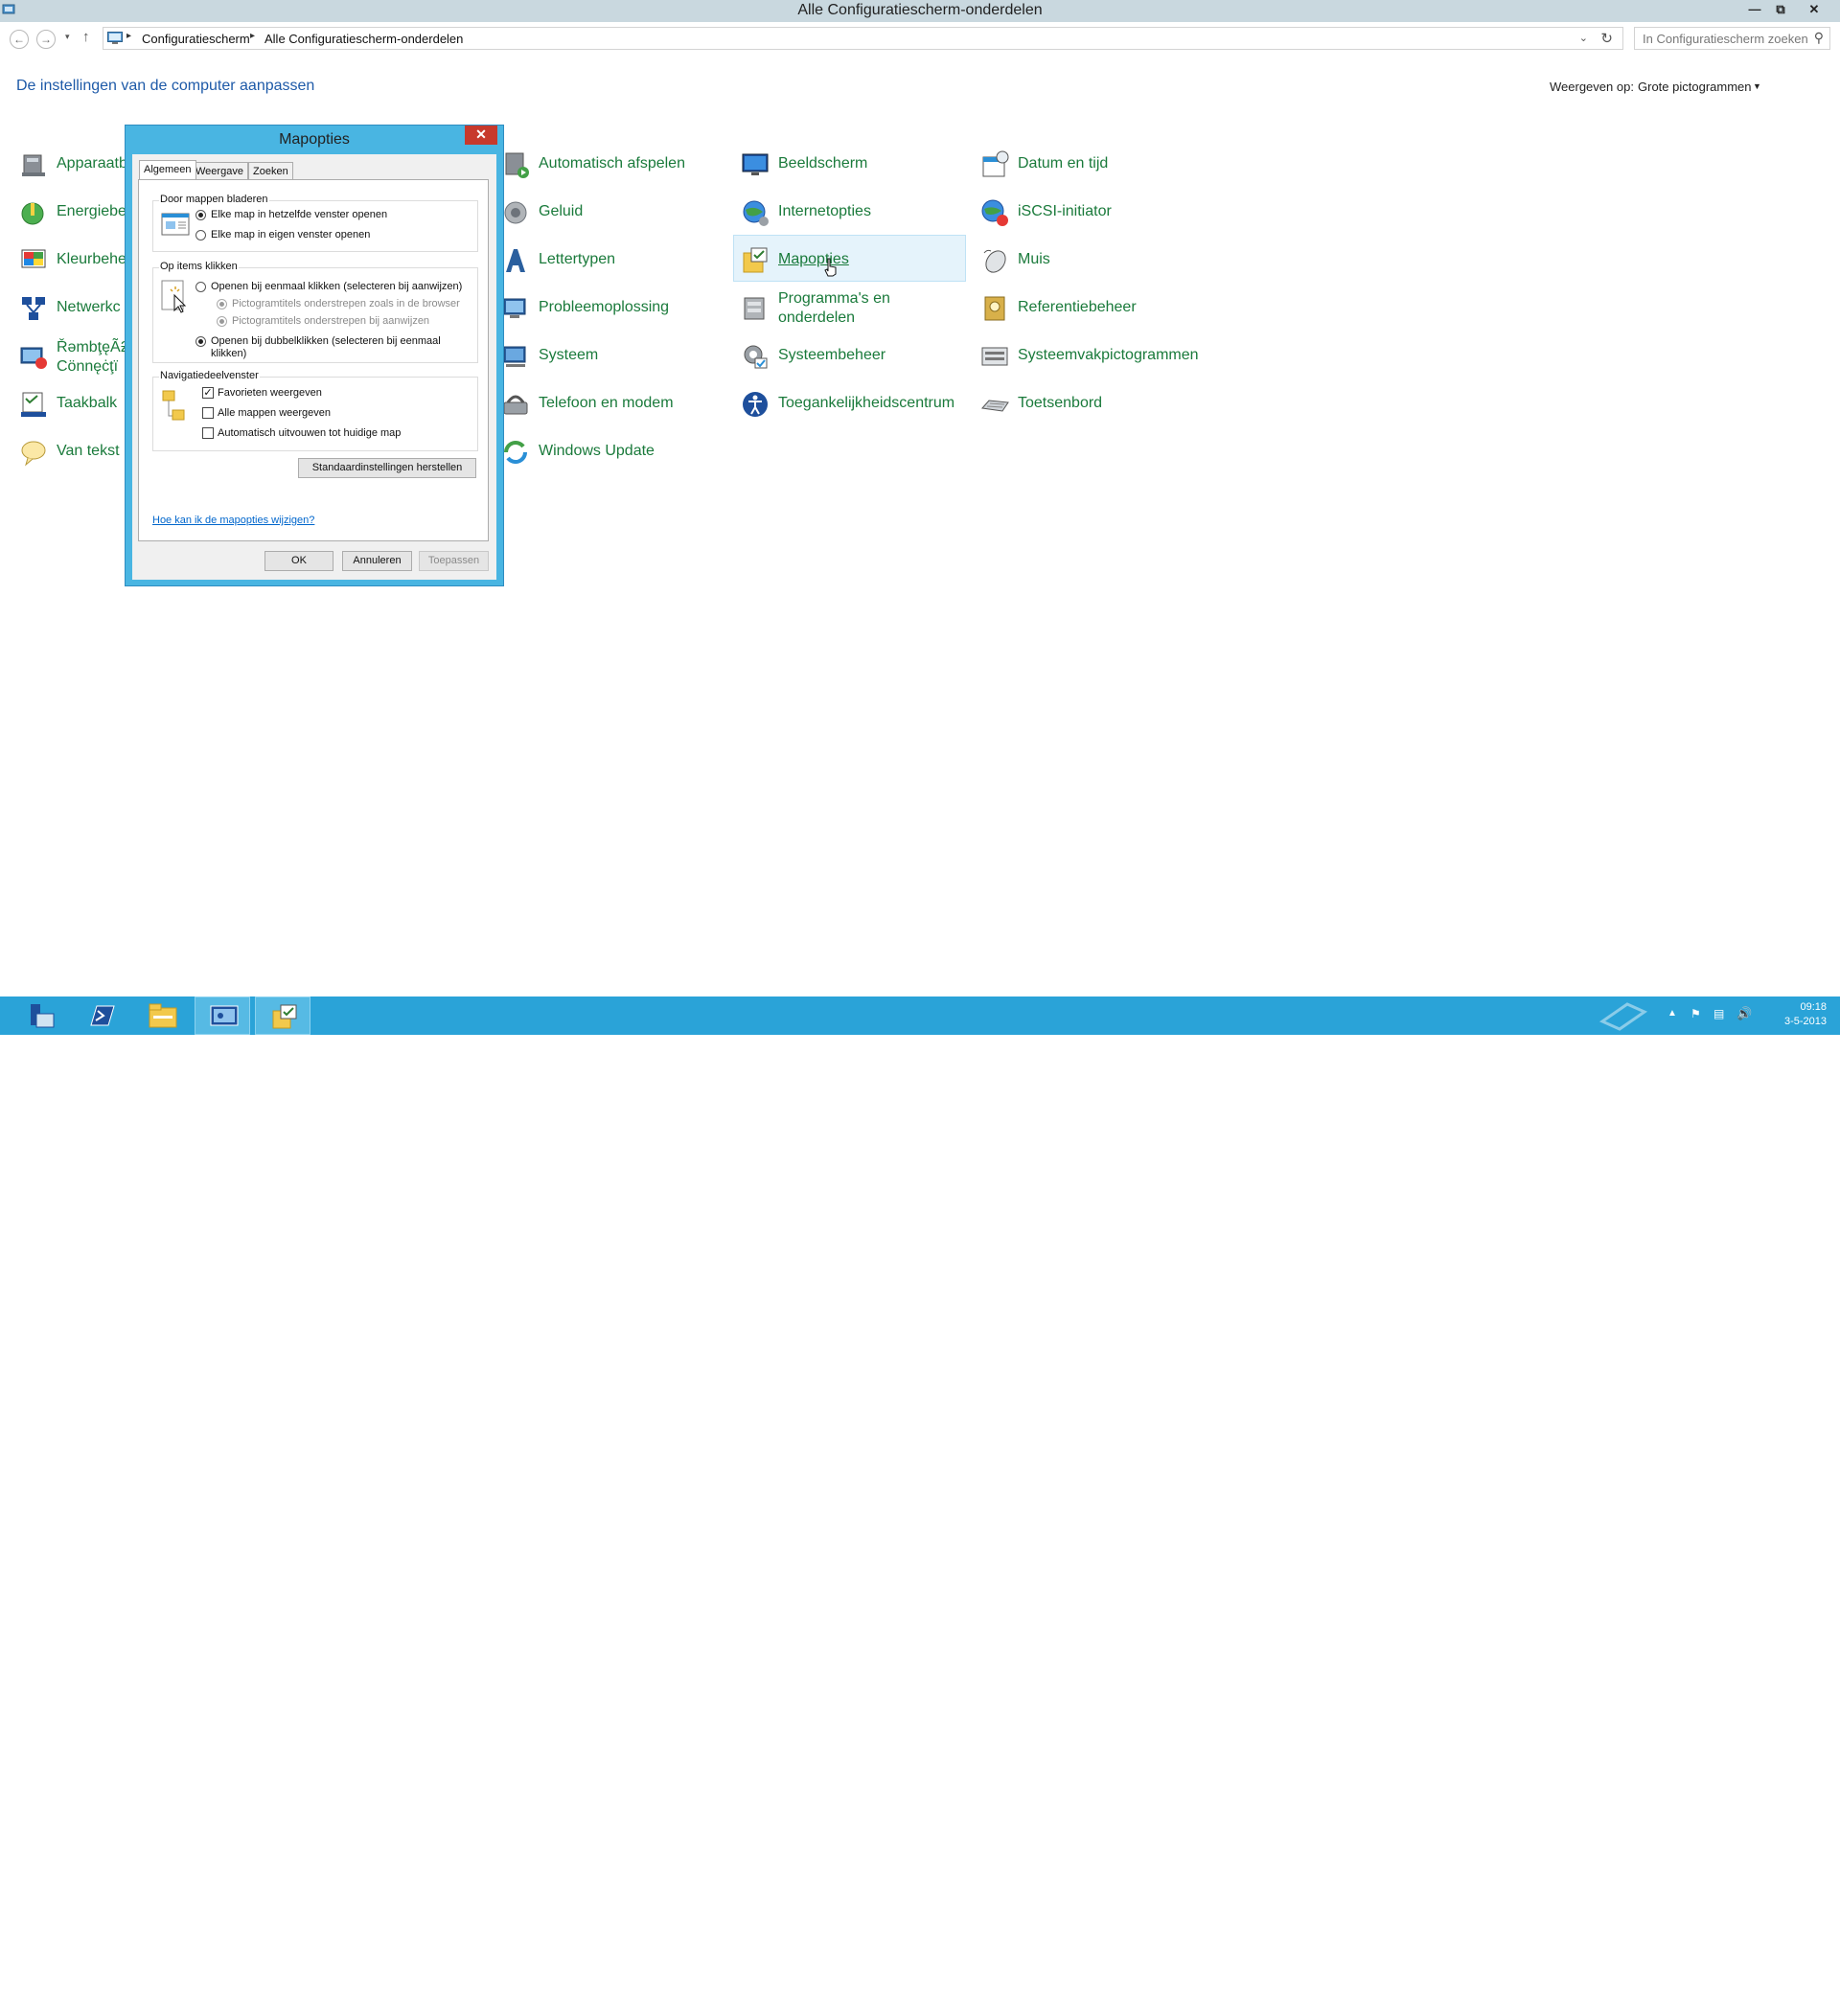  I want to click on item-internetopties: Internetopties, so click(851, 211).